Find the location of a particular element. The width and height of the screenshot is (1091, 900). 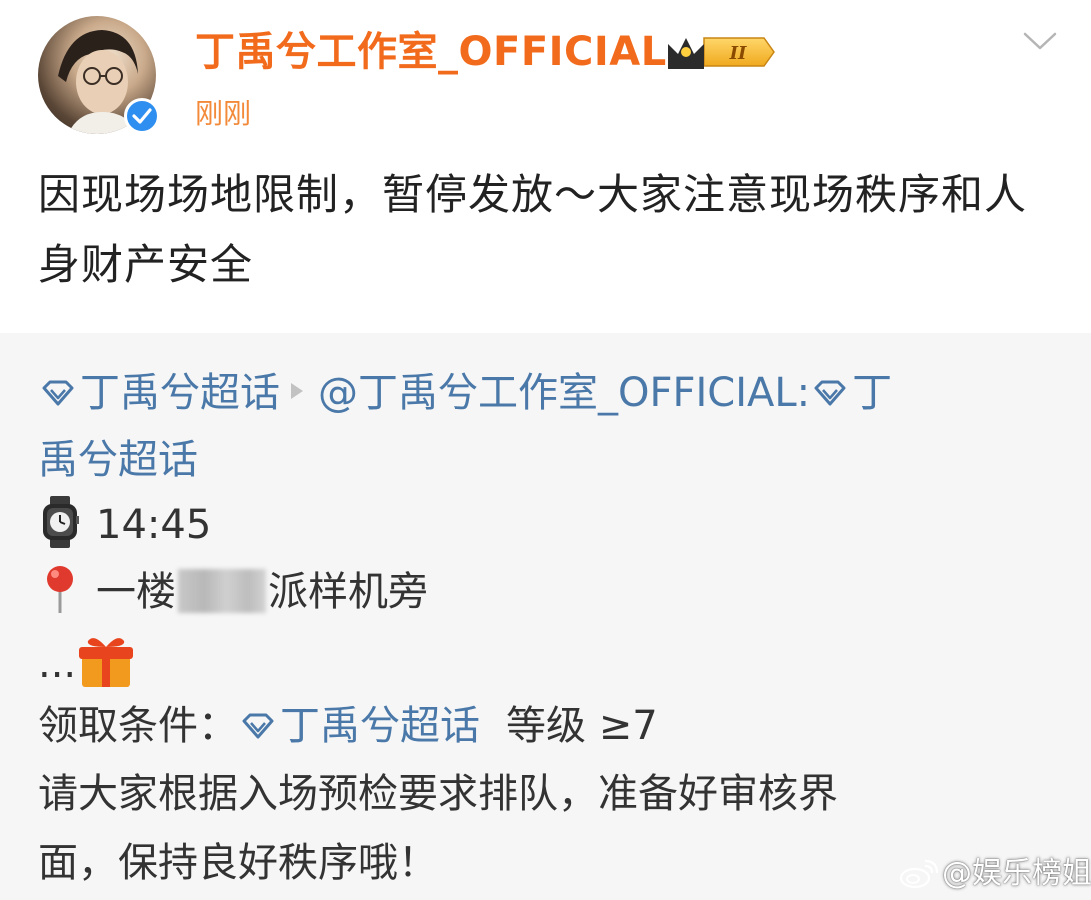

author-name: 丁禹兮工作室_OFFICIAL is located at coordinates (431, 52).